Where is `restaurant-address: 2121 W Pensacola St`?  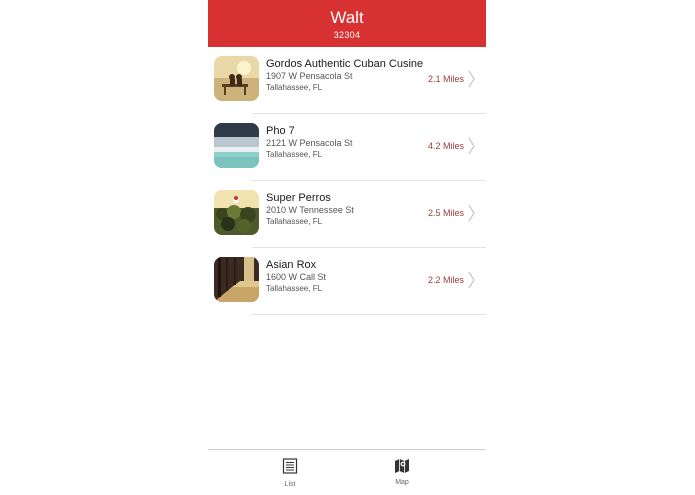
restaurant-address: 2121 W Pensacola St is located at coordinates (309, 143).